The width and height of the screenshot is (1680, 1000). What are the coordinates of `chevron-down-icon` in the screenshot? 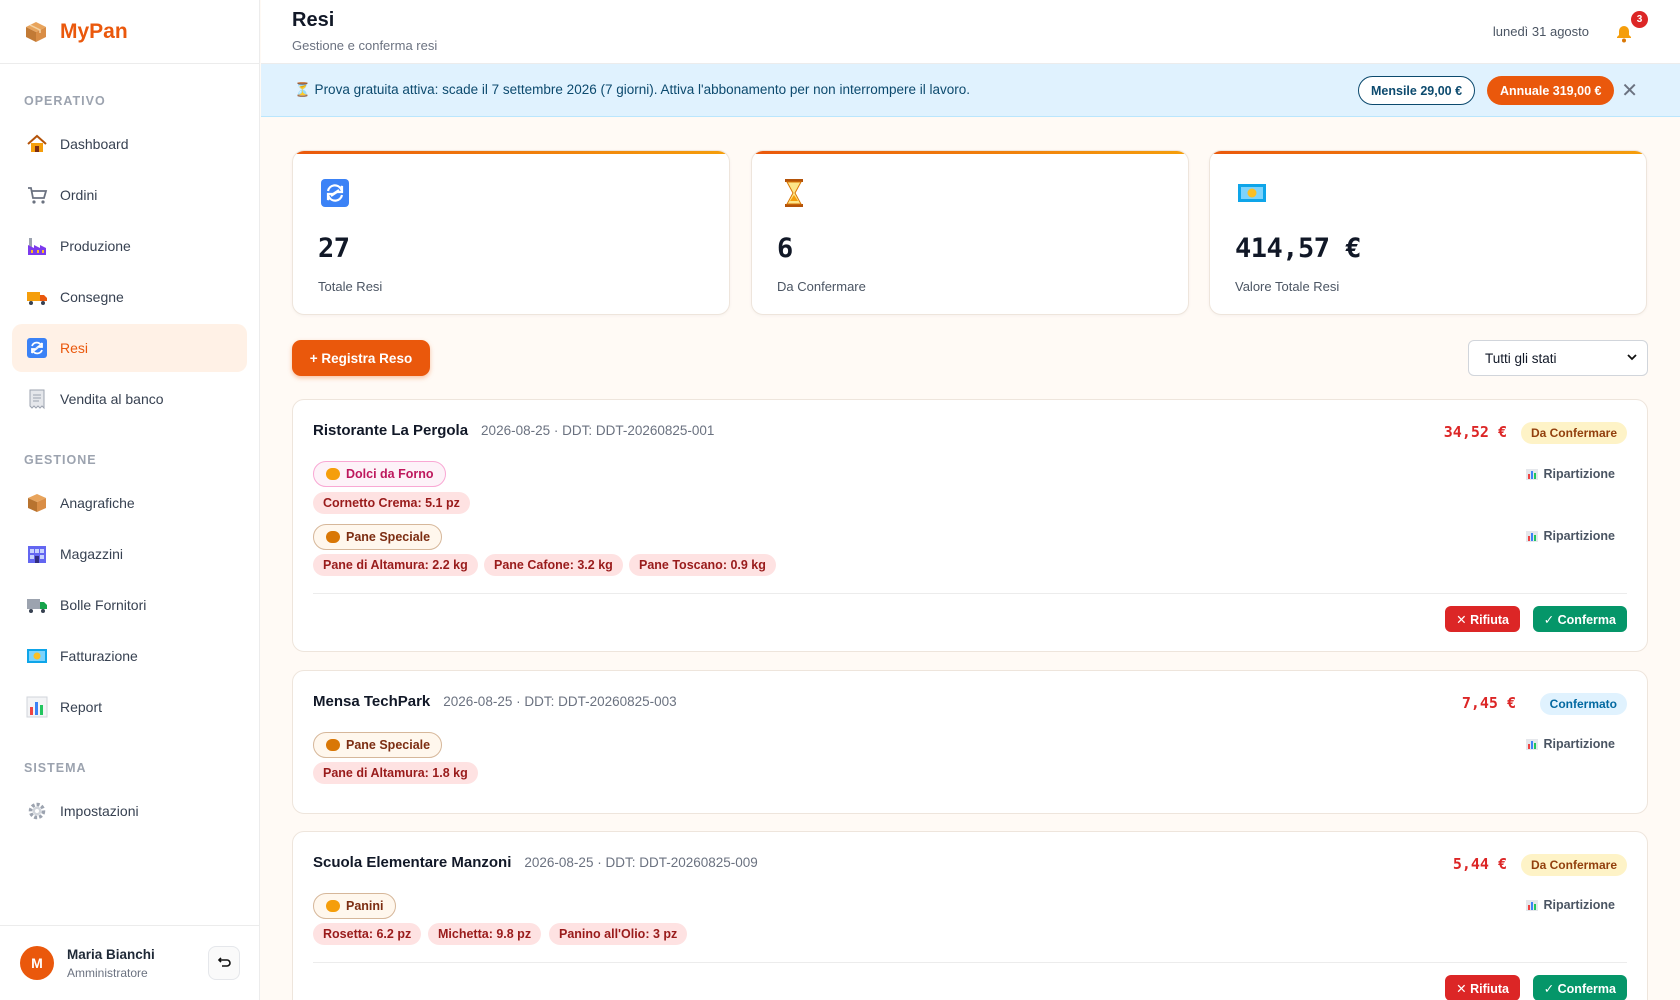 It's located at (1632, 357).